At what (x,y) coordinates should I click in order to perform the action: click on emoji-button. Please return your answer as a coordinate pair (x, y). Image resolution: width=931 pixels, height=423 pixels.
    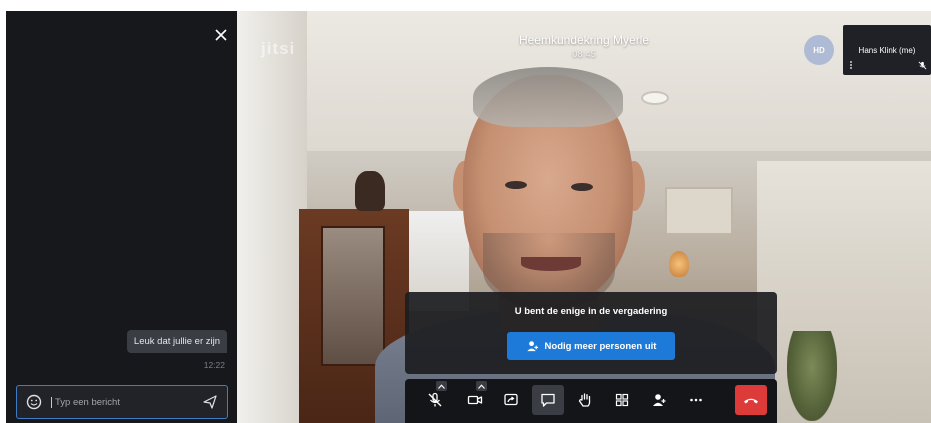
    Looking at the image, I should click on (34, 402).